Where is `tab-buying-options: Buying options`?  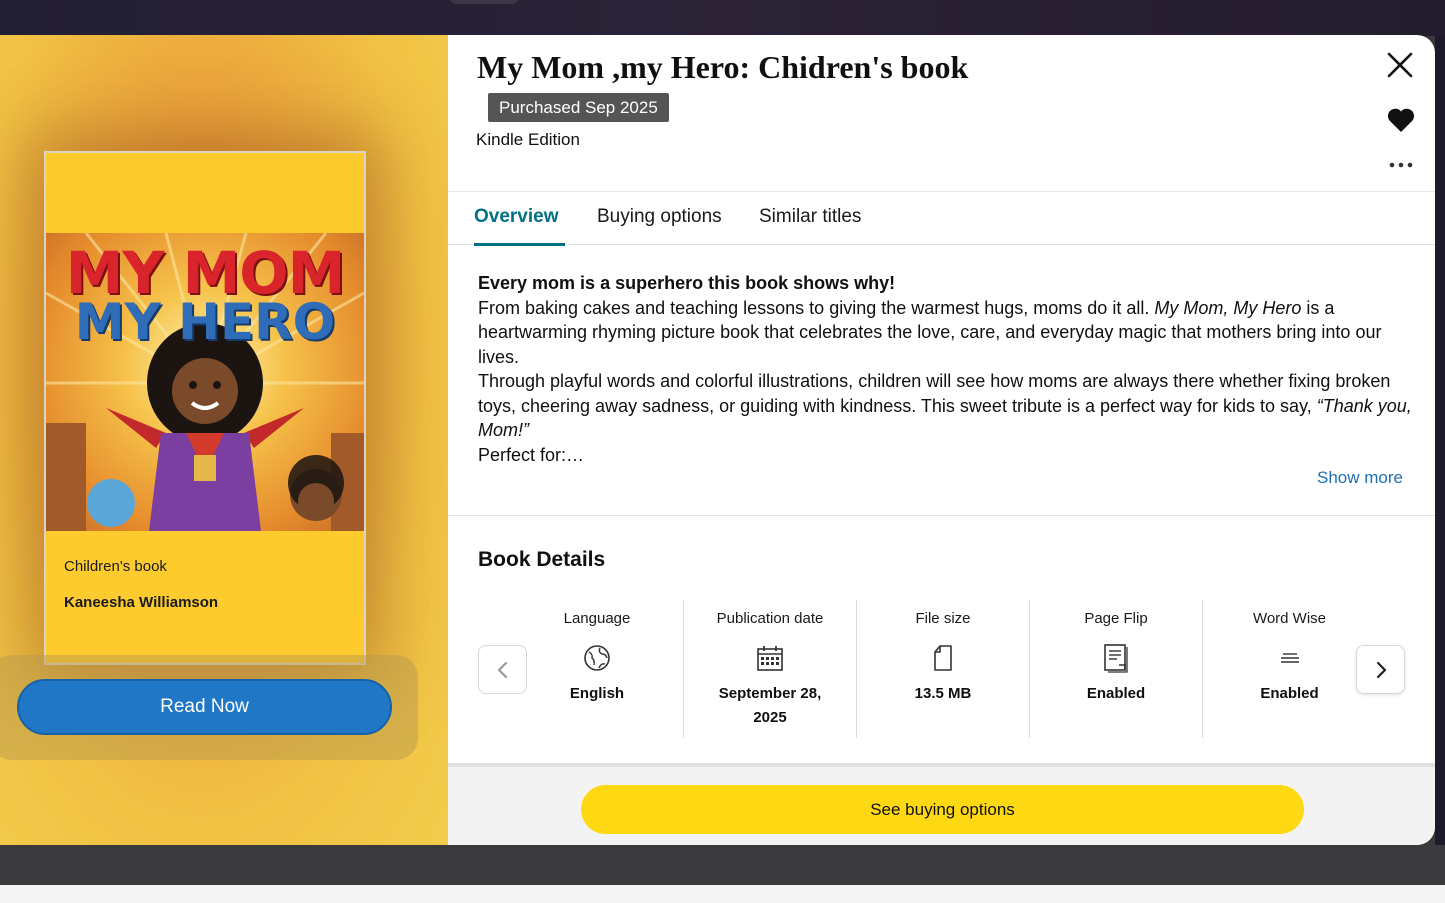 tab-buying-options: Buying options is located at coordinates (659, 217).